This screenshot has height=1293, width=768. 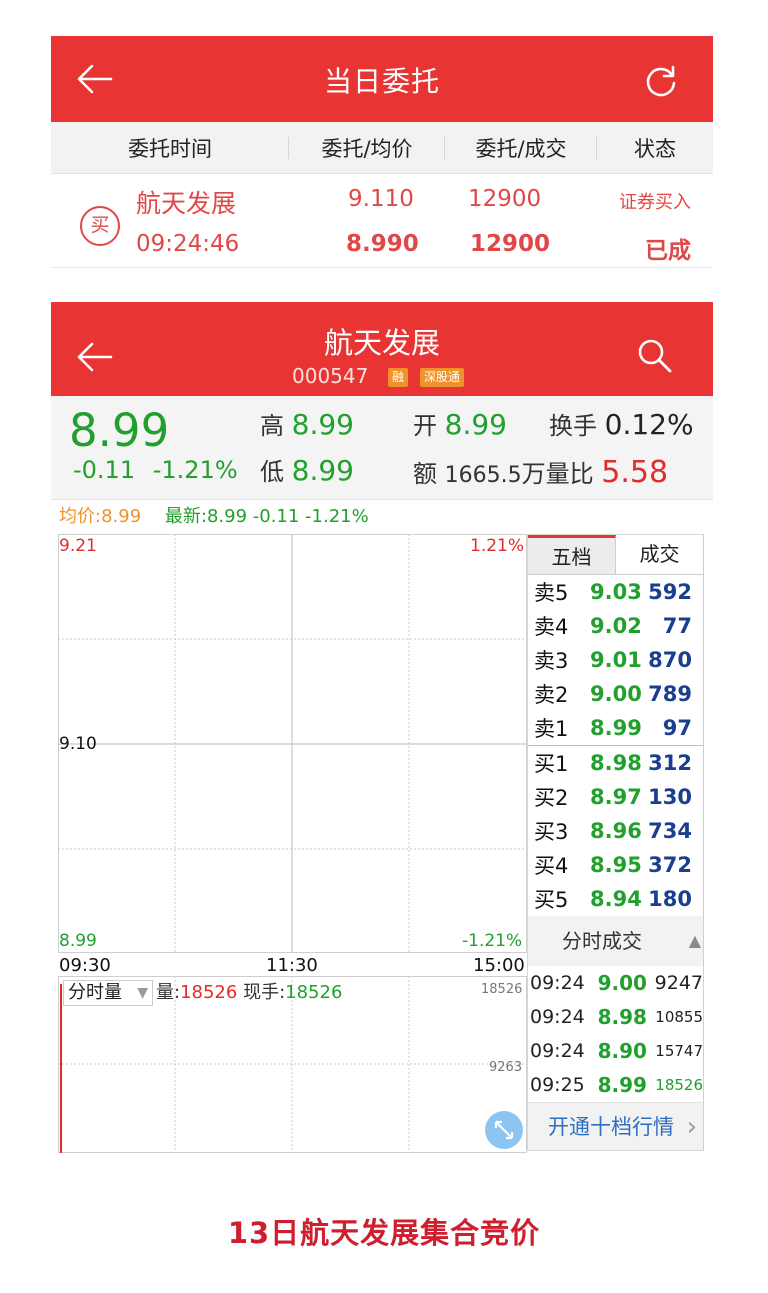 What do you see at coordinates (272, 472) in the screenshot?
I see `low-label: 低` at bounding box center [272, 472].